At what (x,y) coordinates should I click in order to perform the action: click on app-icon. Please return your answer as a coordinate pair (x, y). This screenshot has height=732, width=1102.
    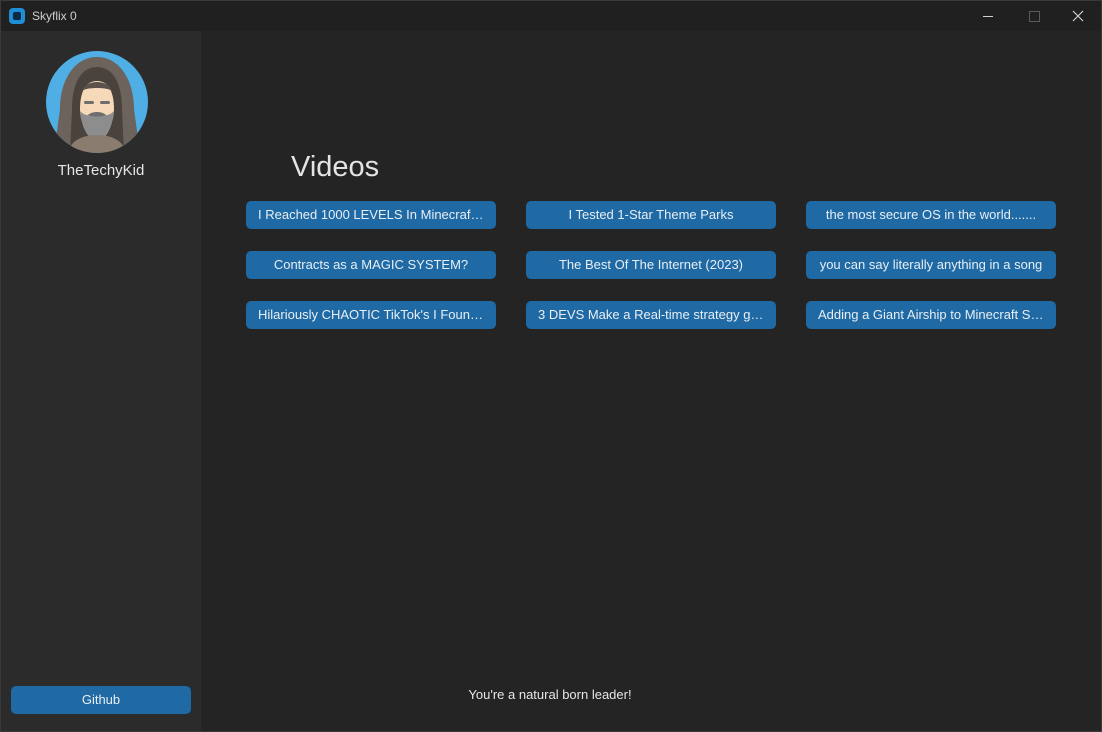
    Looking at the image, I should click on (17, 16).